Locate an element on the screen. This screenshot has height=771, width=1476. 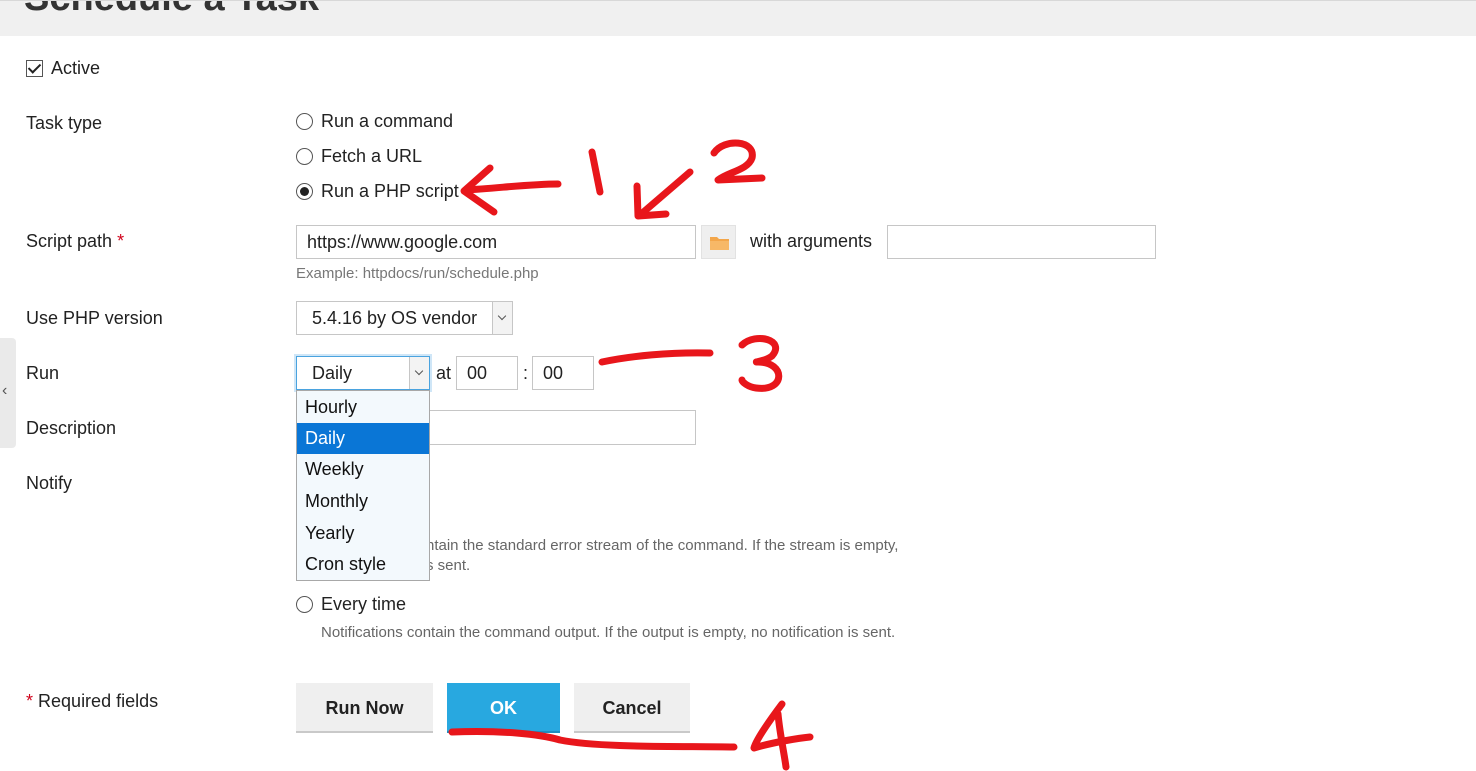
active-checkbox is located at coordinates (34, 68).